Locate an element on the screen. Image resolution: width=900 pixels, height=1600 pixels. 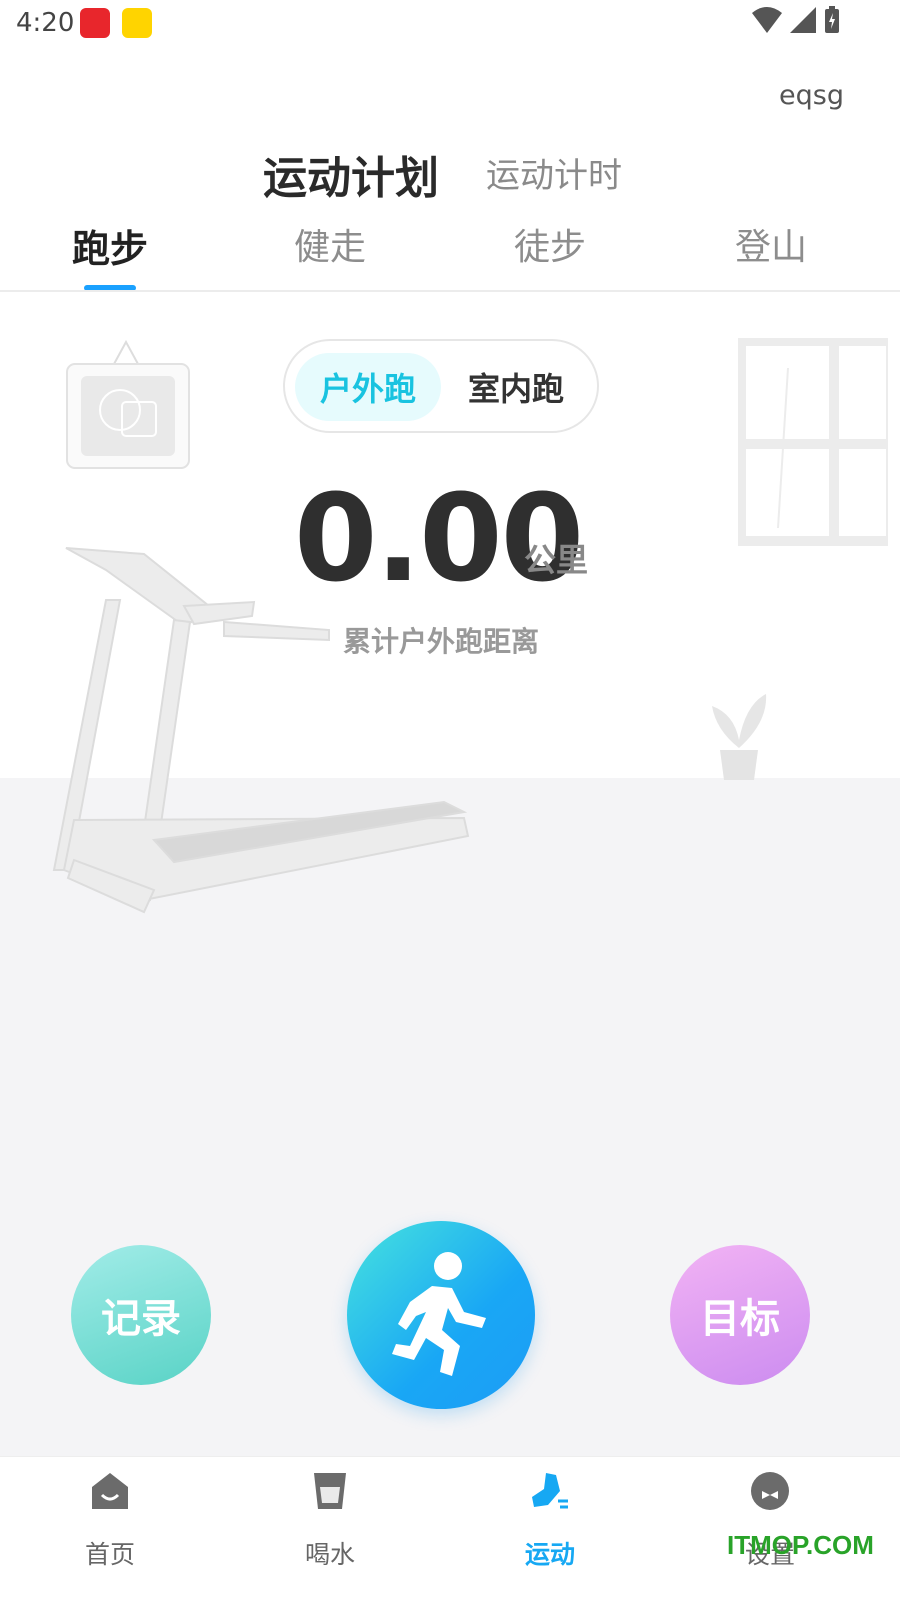
goal-button-label: 目标 is located at coordinates (740, 1319).